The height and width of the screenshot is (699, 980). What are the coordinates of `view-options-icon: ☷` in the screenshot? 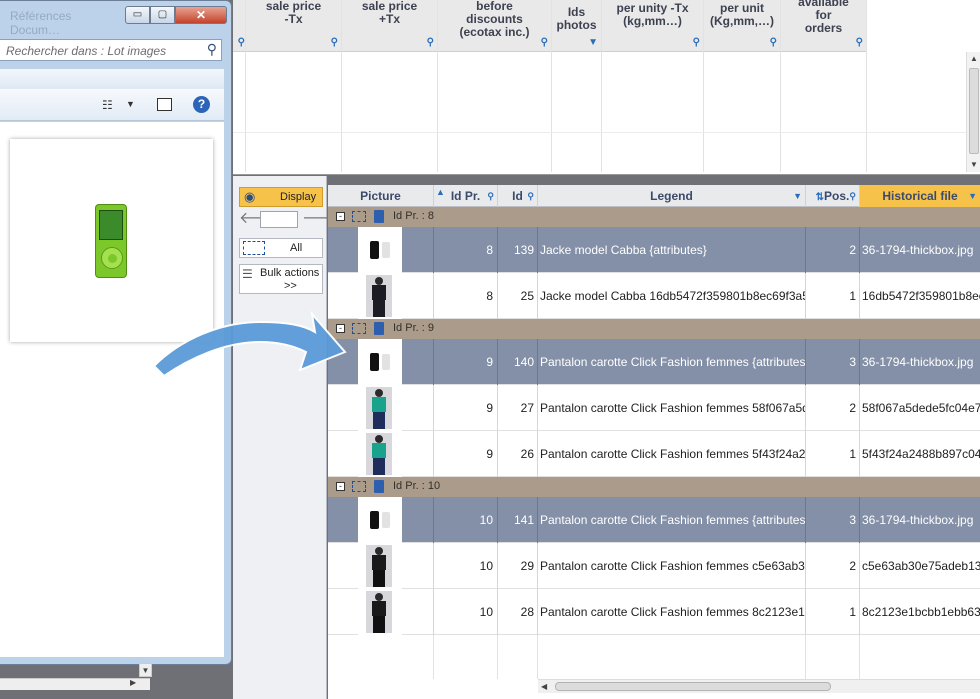 It's located at (107, 105).